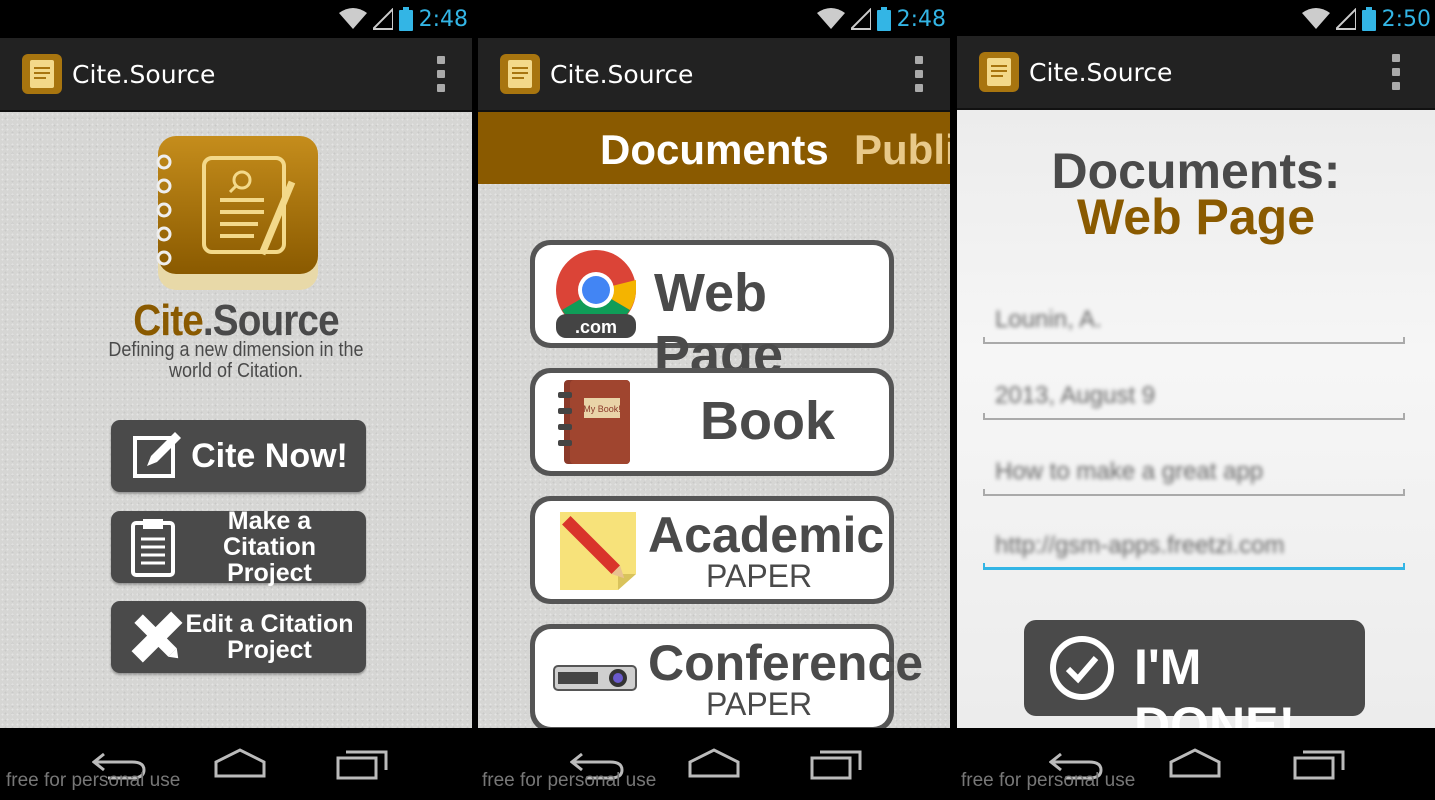 This screenshot has height=800, width=1435. I want to click on academic-paper-button: Academic PAPER, so click(712, 550).